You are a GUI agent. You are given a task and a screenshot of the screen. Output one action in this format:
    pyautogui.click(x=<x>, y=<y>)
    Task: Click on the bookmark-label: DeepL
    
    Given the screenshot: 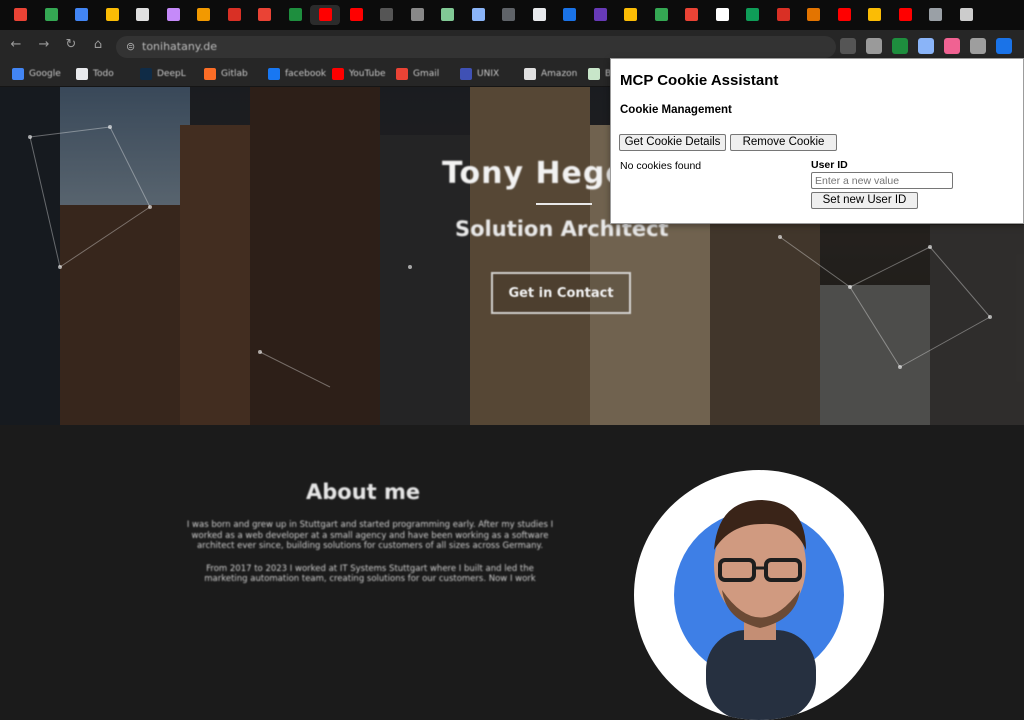 What is the action you would take?
    pyautogui.click(x=171, y=74)
    